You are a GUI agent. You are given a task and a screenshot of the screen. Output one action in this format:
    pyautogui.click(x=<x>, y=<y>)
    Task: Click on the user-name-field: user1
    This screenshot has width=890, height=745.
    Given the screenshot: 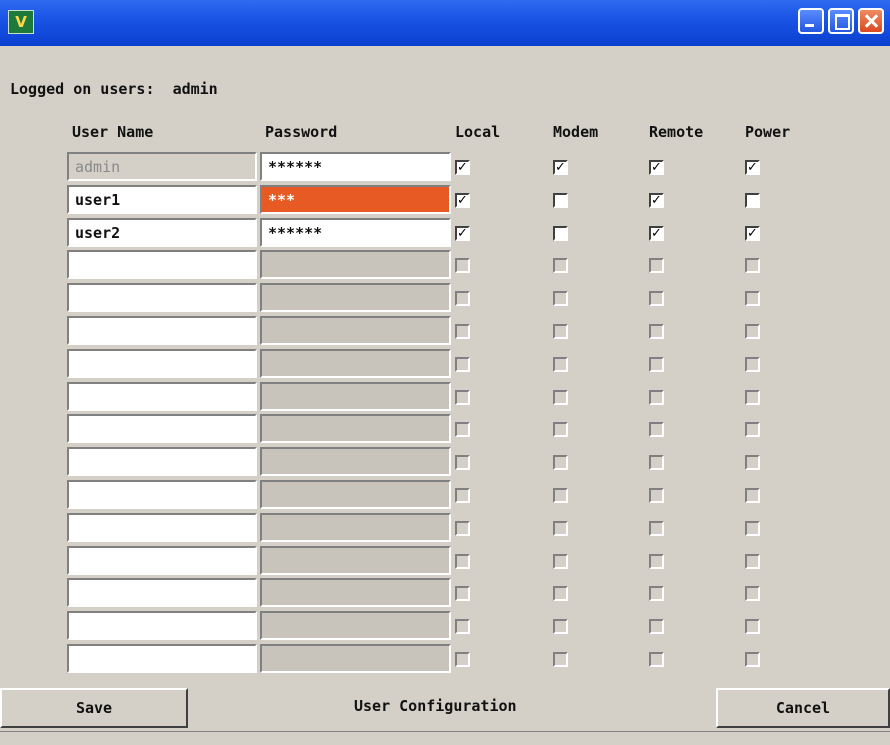 What is the action you would take?
    pyautogui.click(x=162, y=199)
    